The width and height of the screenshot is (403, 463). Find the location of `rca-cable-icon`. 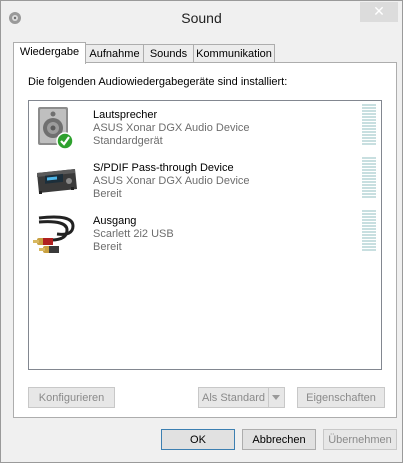

rca-cable-icon is located at coordinates (54, 234).